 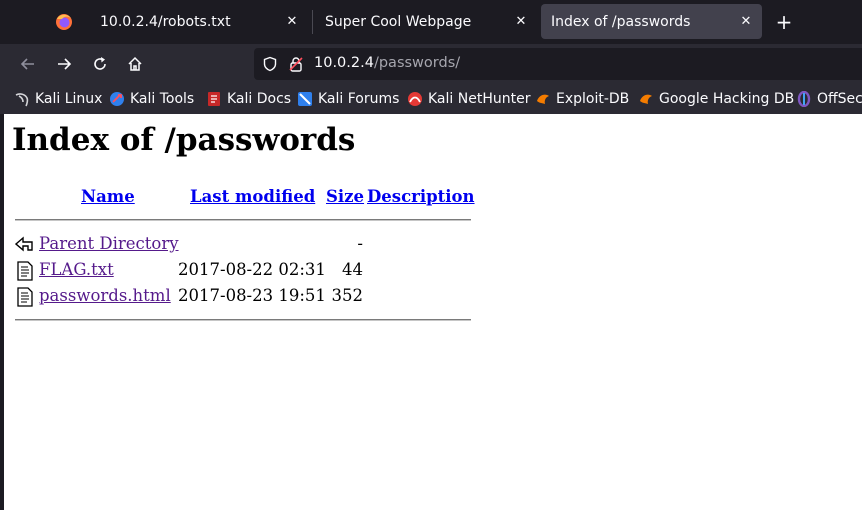 What do you see at coordinates (646, 99) in the screenshot?
I see `ghdb-icon` at bounding box center [646, 99].